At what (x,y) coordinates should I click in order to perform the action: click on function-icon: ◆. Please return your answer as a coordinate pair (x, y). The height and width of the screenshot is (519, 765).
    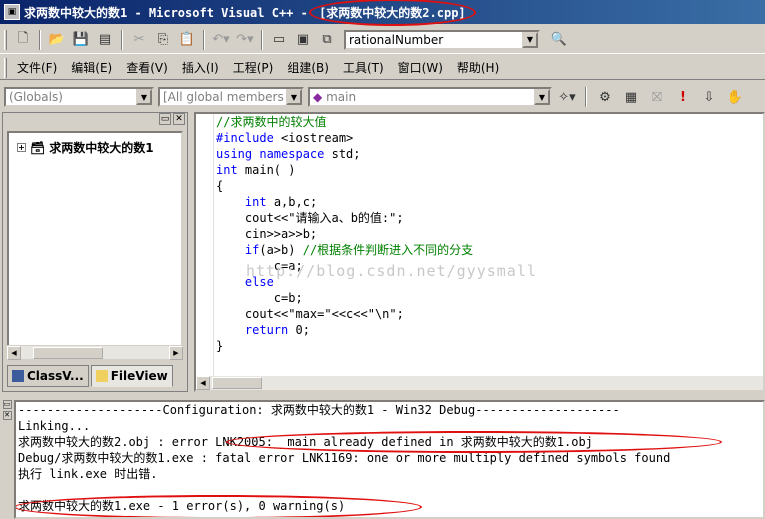
    Looking at the image, I should click on (318, 97).